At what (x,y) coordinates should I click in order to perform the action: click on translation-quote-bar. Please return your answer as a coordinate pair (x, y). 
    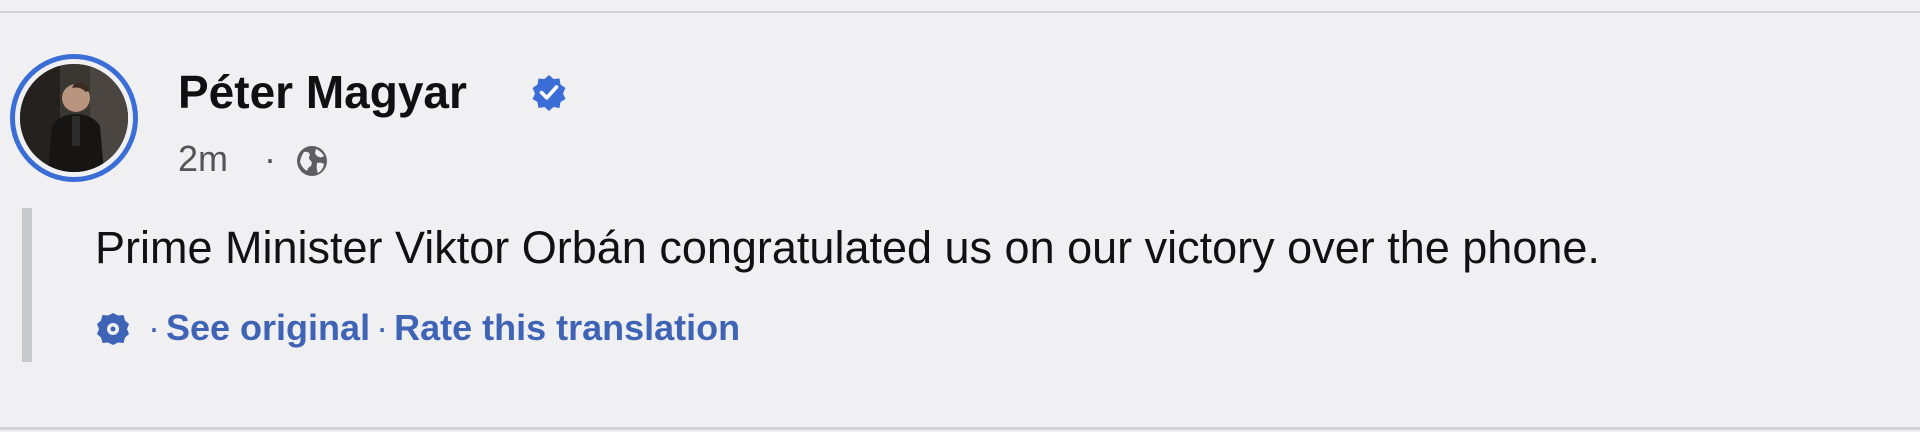
    Looking at the image, I should click on (27, 285).